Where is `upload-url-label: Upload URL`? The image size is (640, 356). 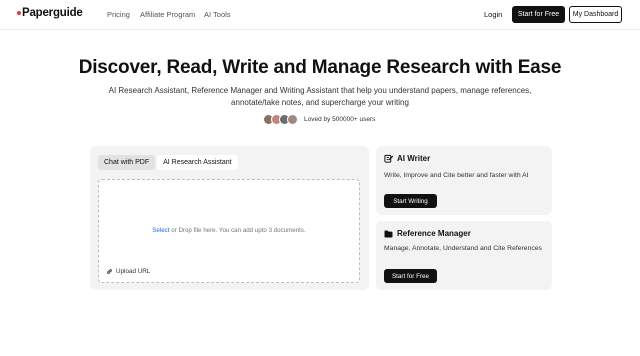
upload-url-label: Upload URL is located at coordinates (133, 271).